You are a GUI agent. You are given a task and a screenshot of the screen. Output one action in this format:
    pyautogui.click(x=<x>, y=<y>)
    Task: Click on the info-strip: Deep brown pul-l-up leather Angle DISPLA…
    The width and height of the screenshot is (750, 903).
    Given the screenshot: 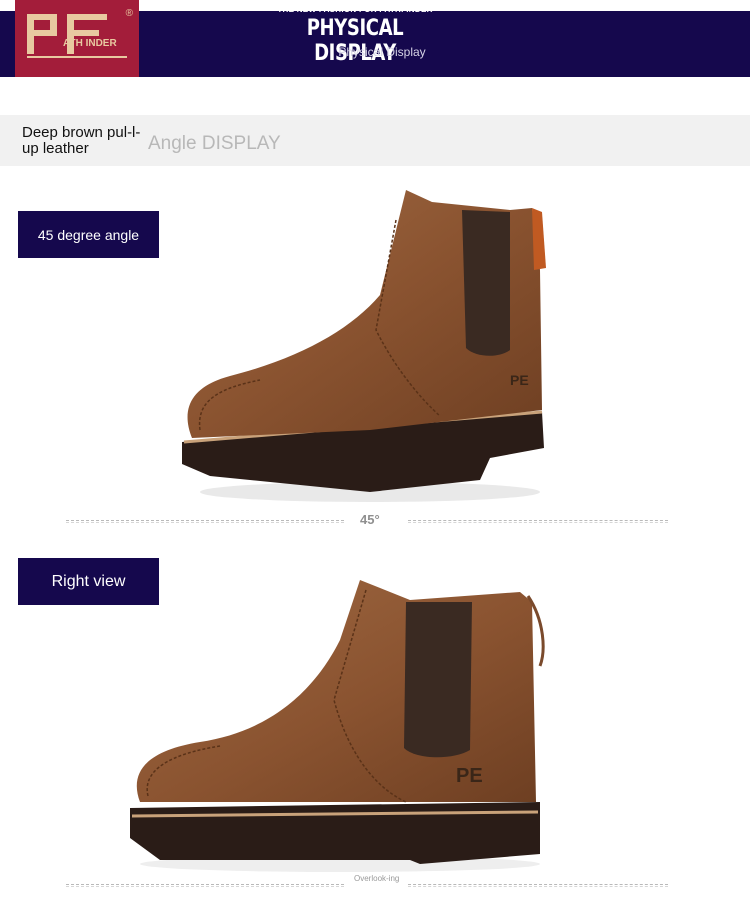 What is the action you would take?
    pyautogui.click(x=375, y=140)
    